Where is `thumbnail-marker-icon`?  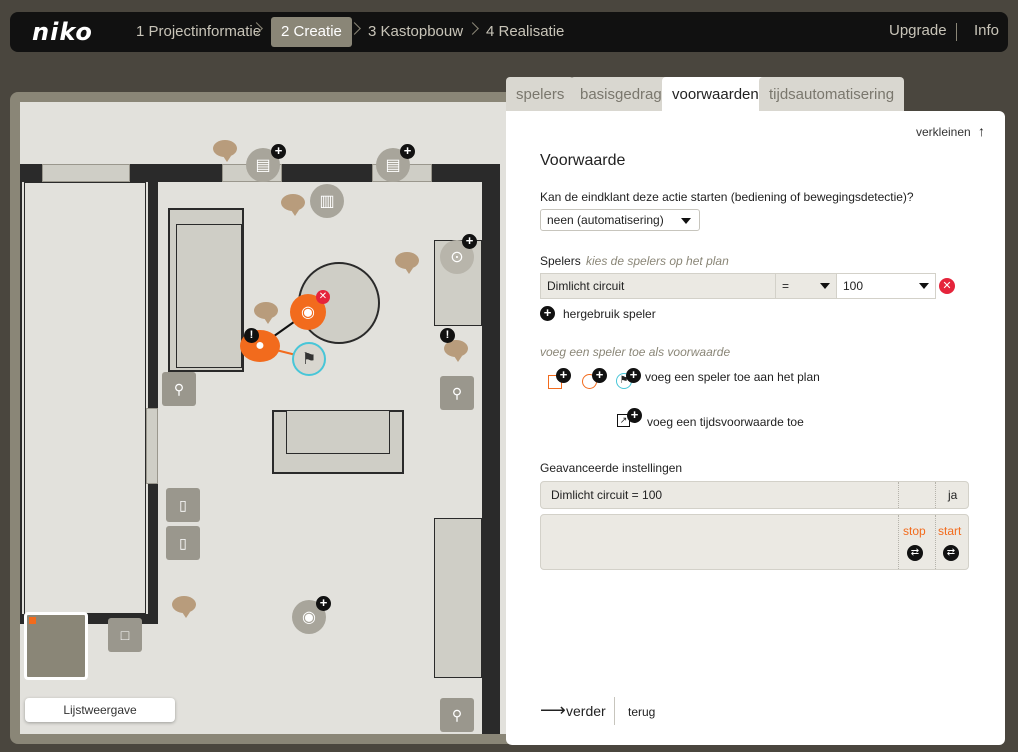 thumbnail-marker-icon is located at coordinates (32, 620).